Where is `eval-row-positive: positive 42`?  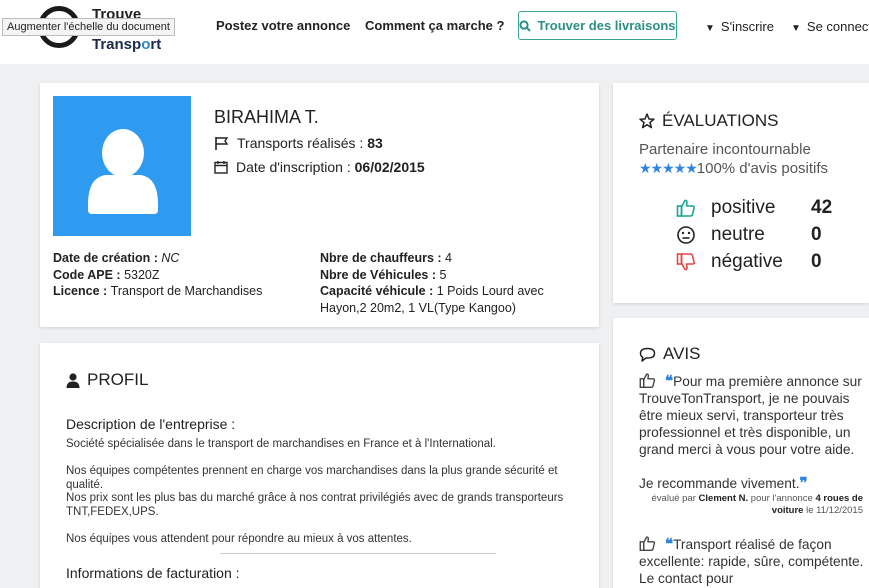 eval-row-positive: positive 42 is located at coordinates (753, 208).